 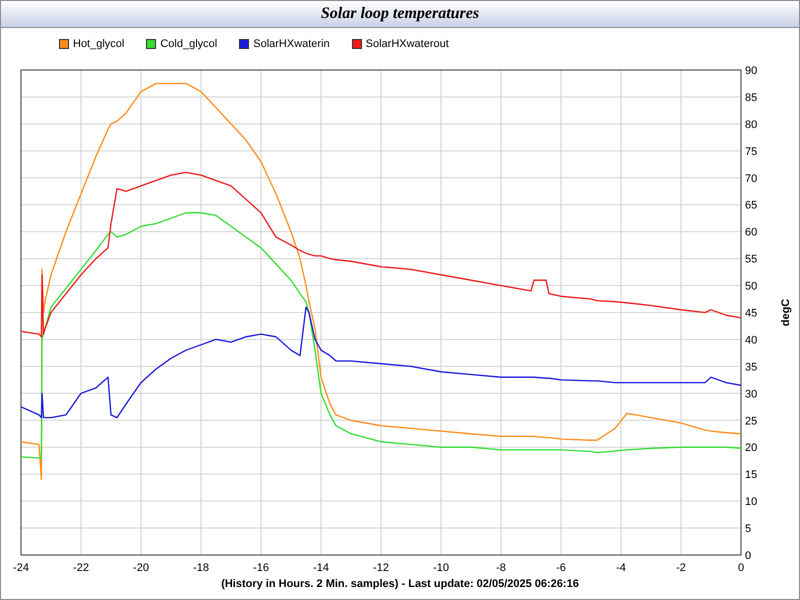 What do you see at coordinates (201, 568) in the screenshot?
I see `axis-tick-label: -18` at bounding box center [201, 568].